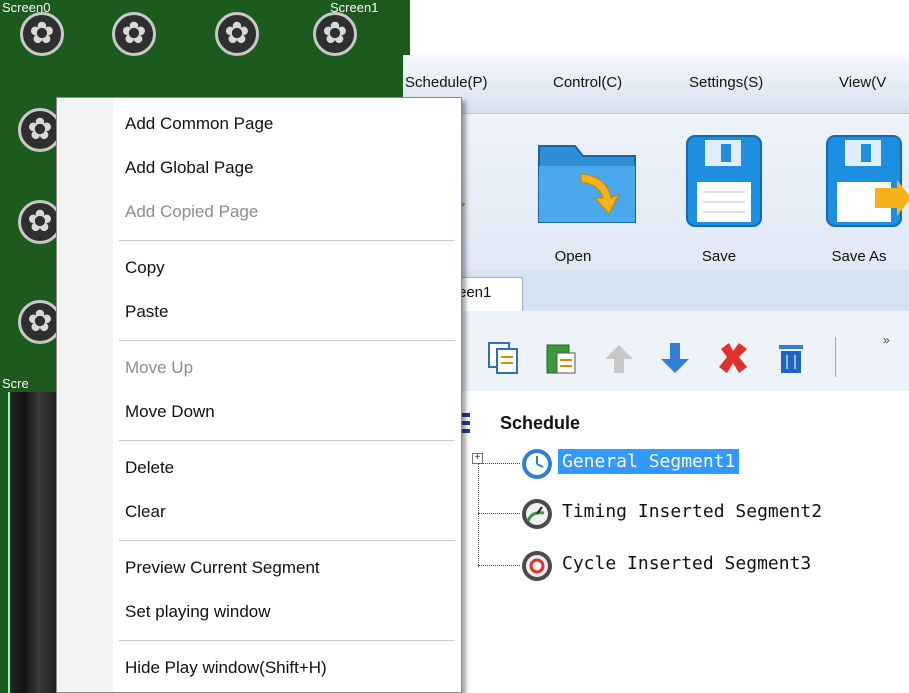 The image size is (909, 693). What do you see at coordinates (189, 168) in the screenshot?
I see `menu-item-add-global-page: Add Global Page` at bounding box center [189, 168].